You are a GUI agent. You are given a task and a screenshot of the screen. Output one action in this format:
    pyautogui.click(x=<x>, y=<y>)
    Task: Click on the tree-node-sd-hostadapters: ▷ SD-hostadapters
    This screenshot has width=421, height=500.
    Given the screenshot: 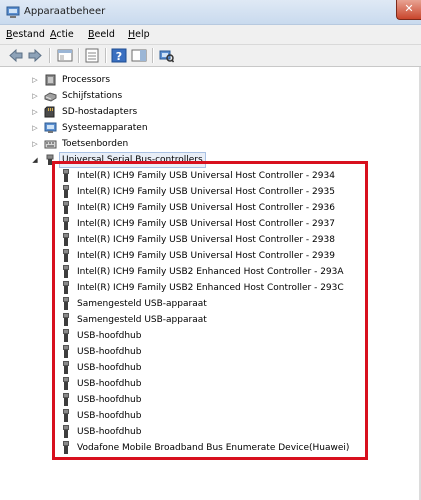 What is the action you would take?
    pyautogui.click(x=200, y=112)
    